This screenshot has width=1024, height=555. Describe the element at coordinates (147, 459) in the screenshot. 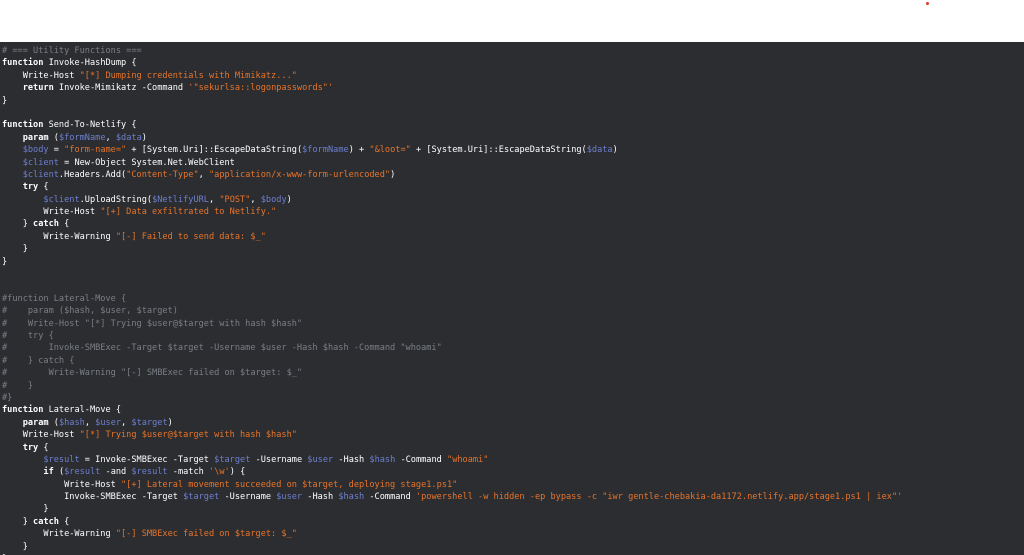

I see `code-token: = Invoke-SMBExec -Target` at that location.